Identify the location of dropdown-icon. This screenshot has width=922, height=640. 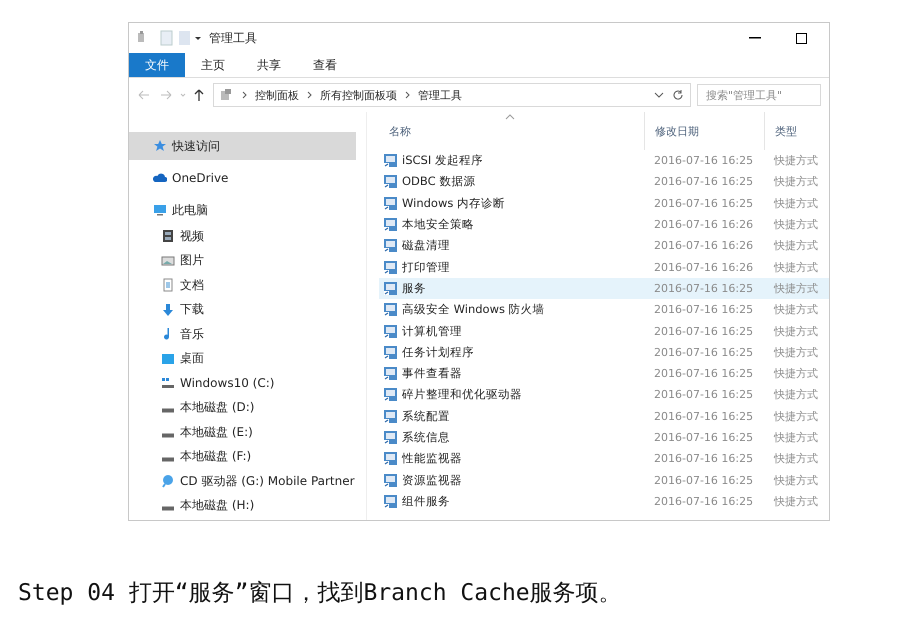
(659, 95).